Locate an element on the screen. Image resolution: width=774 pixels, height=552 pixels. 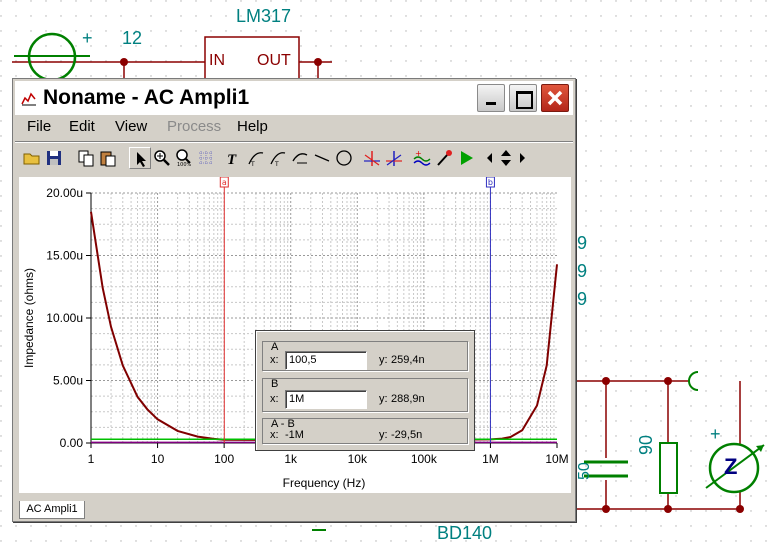
pointer-icon is located at coordinates (140, 158).